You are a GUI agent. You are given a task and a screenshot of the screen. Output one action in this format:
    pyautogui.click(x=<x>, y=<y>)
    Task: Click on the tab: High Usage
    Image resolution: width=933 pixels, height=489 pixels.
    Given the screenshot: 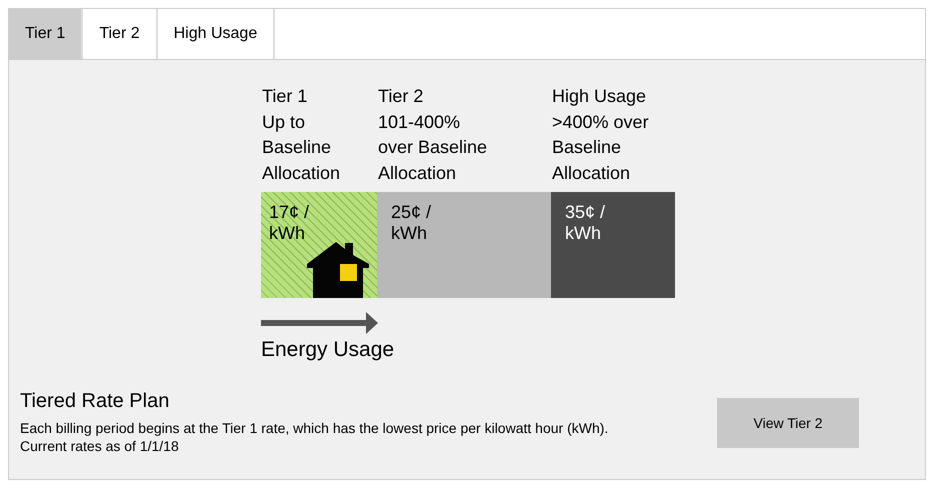 What is the action you would take?
    pyautogui.click(x=217, y=34)
    